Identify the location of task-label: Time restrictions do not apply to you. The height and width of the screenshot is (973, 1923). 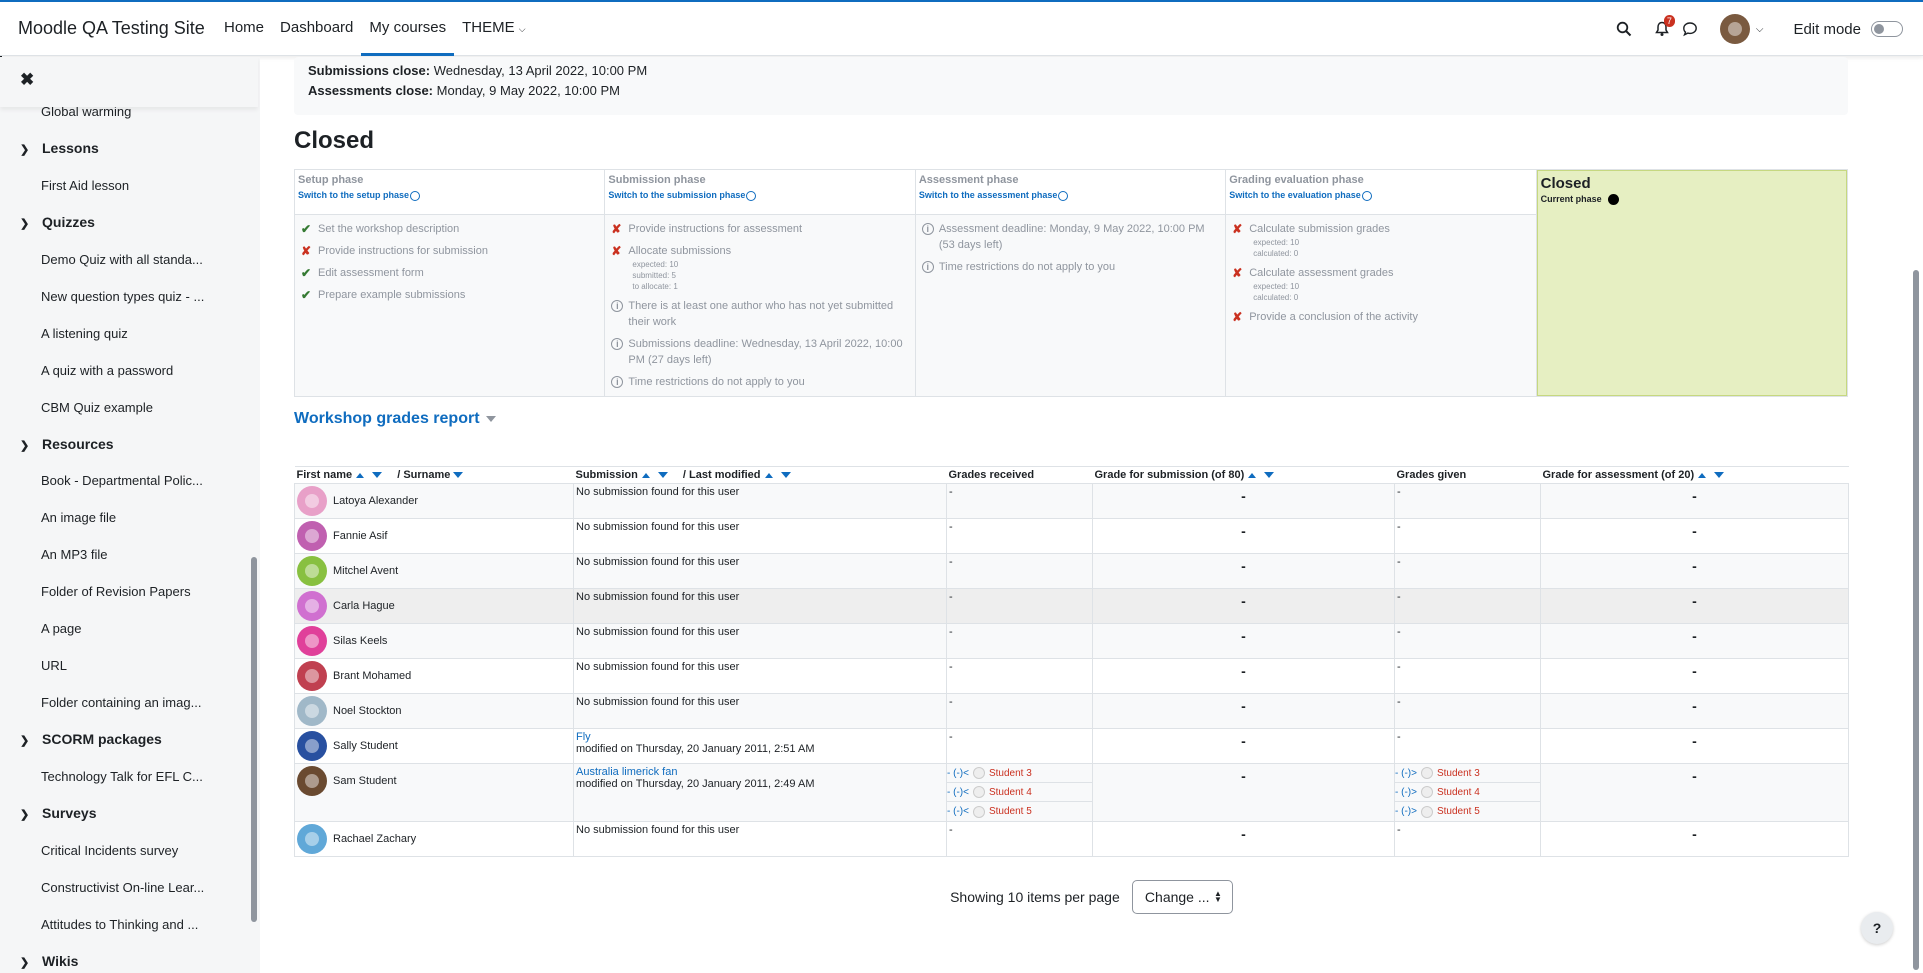
(716, 382).